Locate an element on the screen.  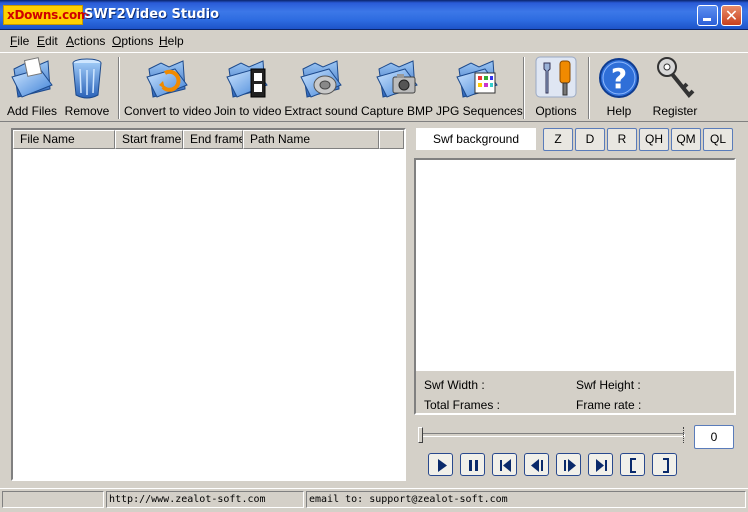
menu-options: Options is located at coordinates (132, 41).